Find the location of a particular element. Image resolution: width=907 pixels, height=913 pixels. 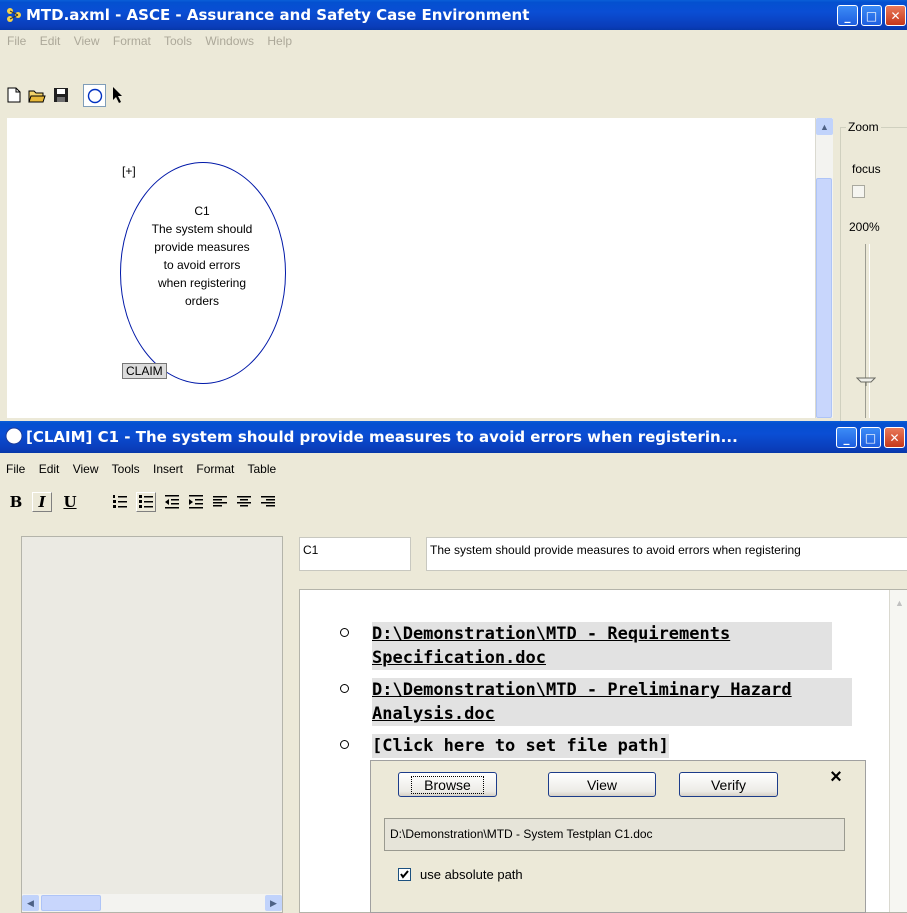

scroll-up-arrow-icon: ▲ is located at coordinates (824, 126).